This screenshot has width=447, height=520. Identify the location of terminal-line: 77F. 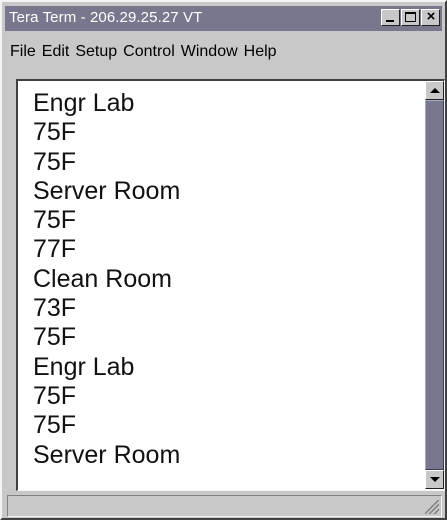
(55, 249).